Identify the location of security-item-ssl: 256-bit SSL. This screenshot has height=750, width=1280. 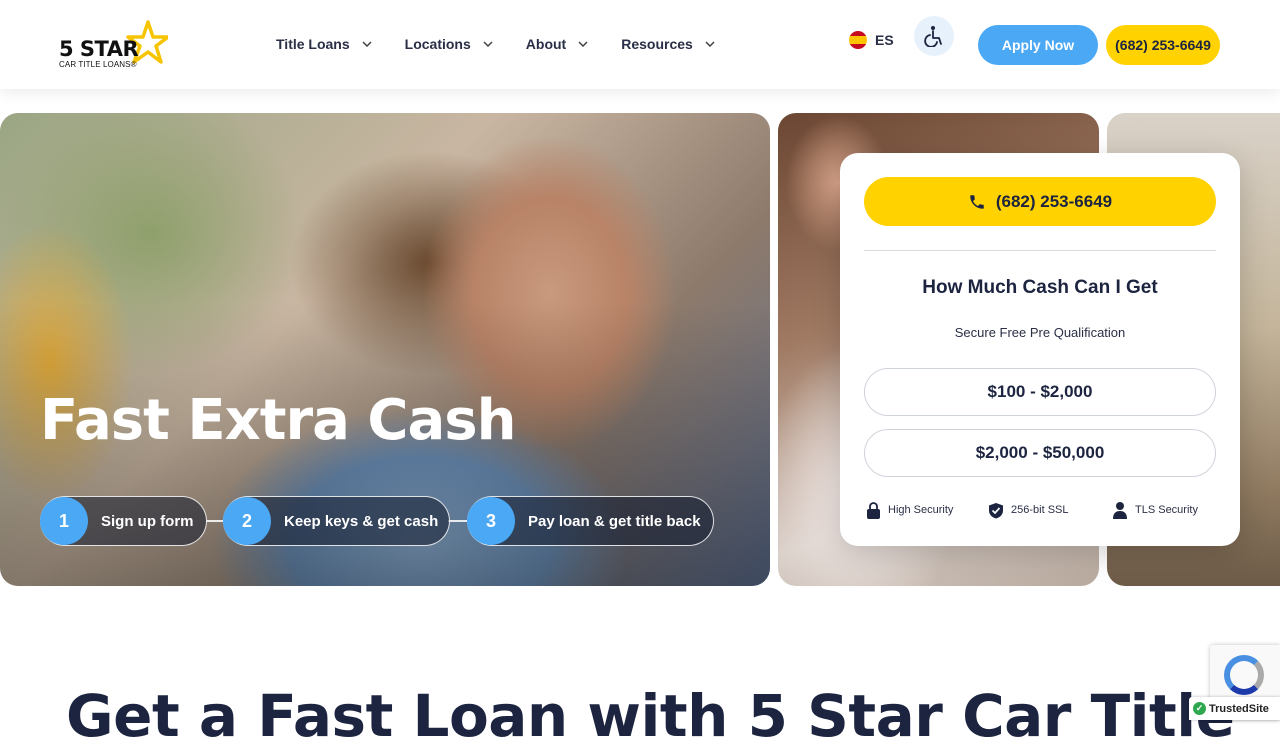
(1050, 510).